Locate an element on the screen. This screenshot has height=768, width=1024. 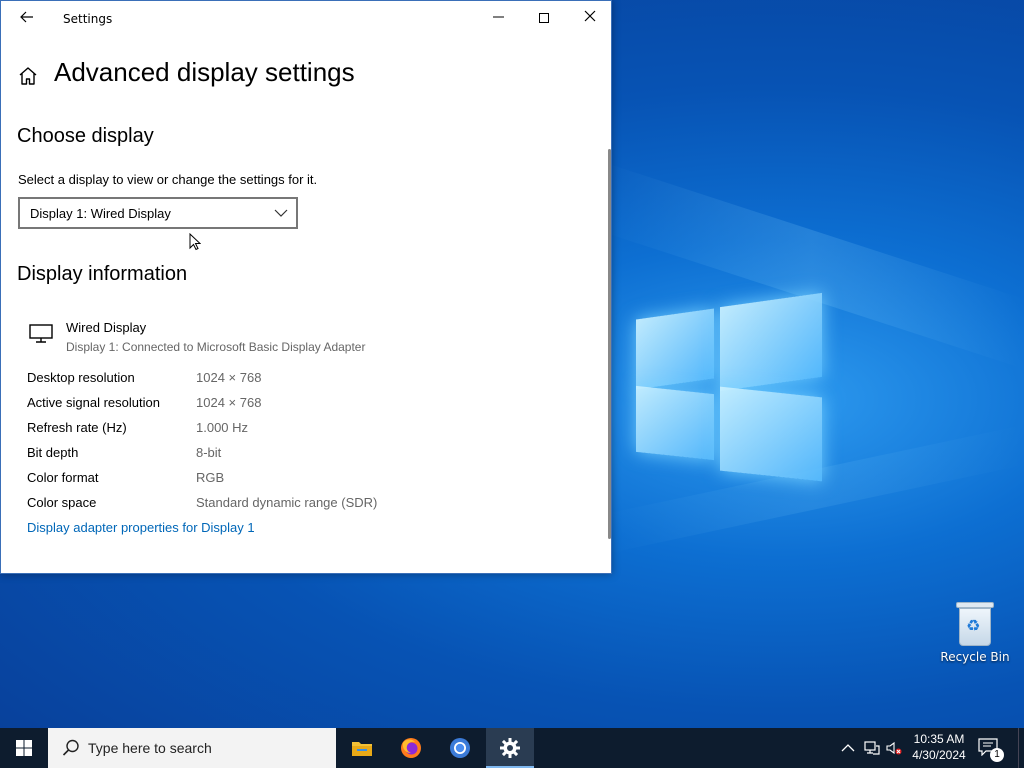
info-row: Color space Standard dynamic range (SDR) is located at coordinates (277, 505).